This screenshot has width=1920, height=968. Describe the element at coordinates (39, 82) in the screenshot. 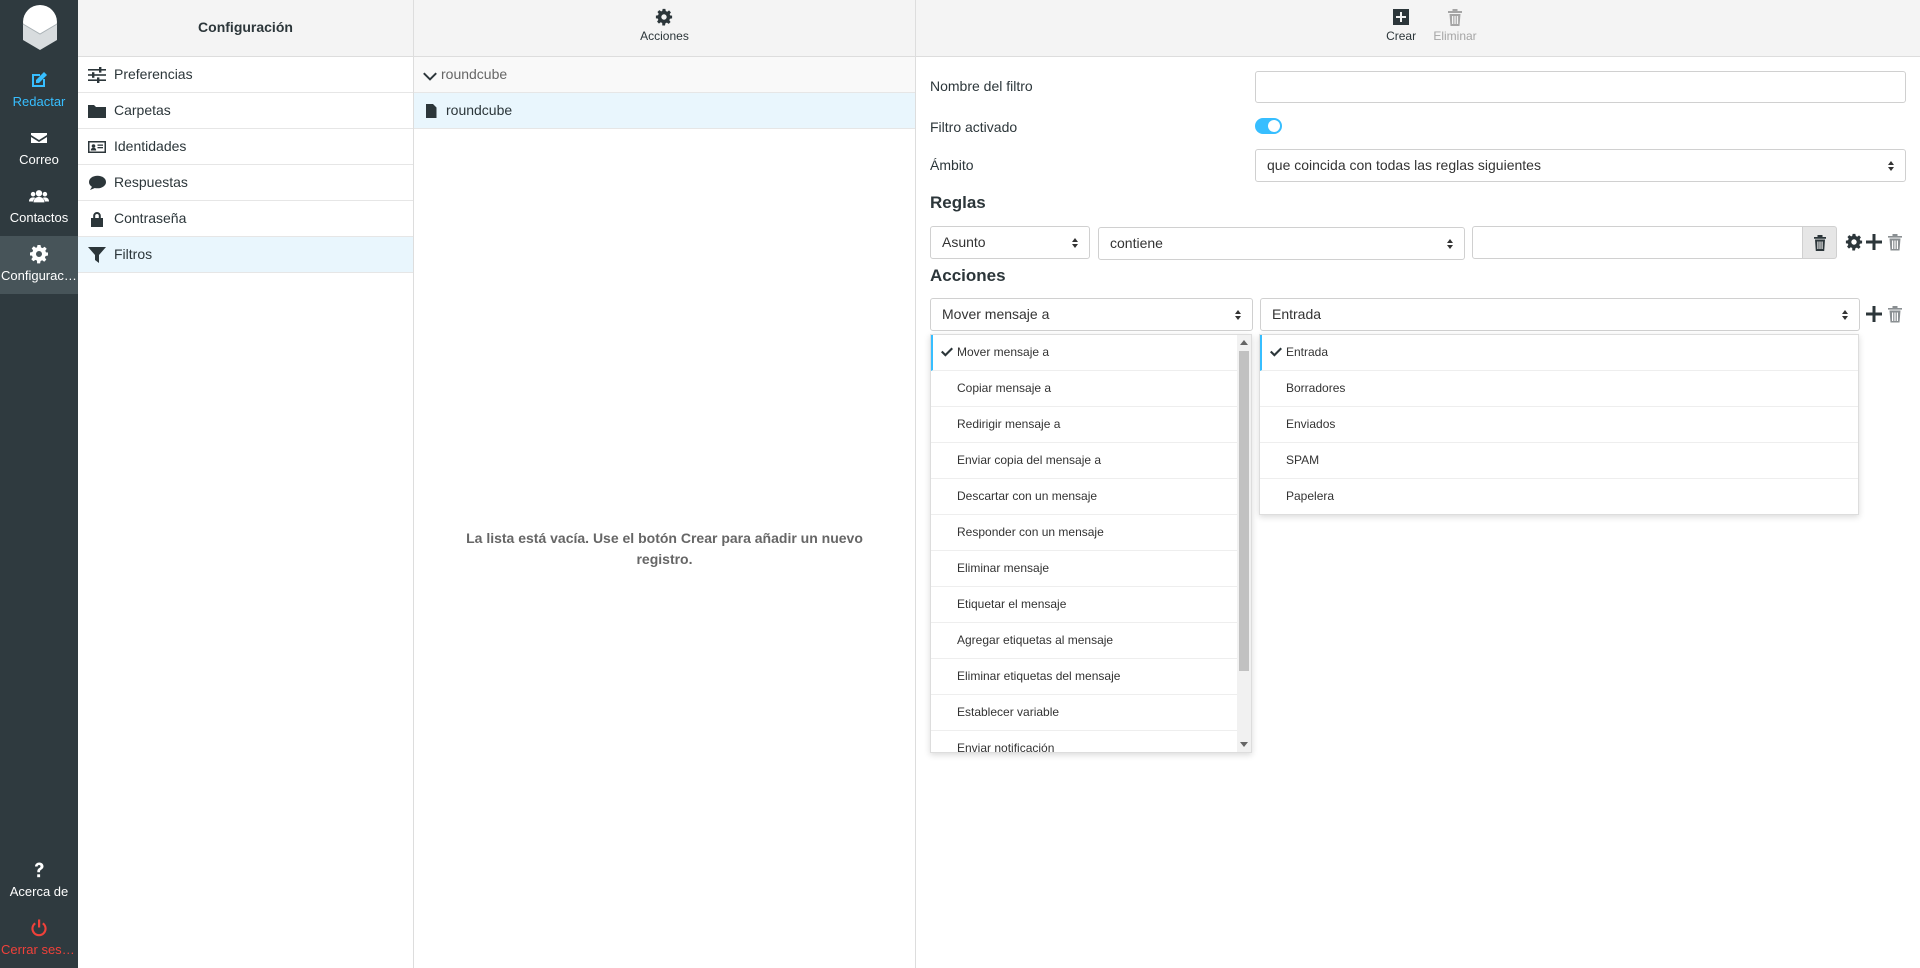

I see `compose-icon` at that location.